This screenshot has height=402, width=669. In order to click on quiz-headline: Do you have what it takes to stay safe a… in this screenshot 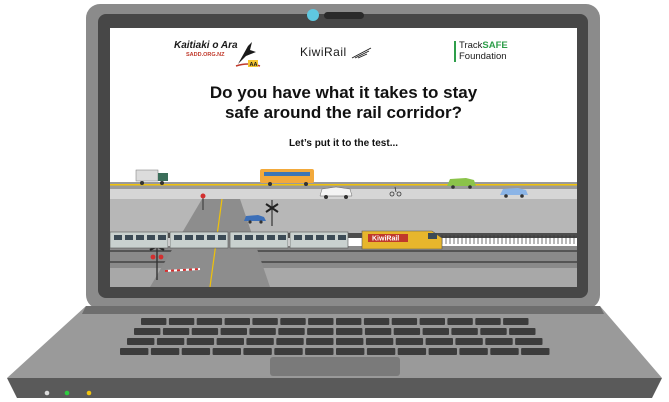, I will do `click(343, 103)`.